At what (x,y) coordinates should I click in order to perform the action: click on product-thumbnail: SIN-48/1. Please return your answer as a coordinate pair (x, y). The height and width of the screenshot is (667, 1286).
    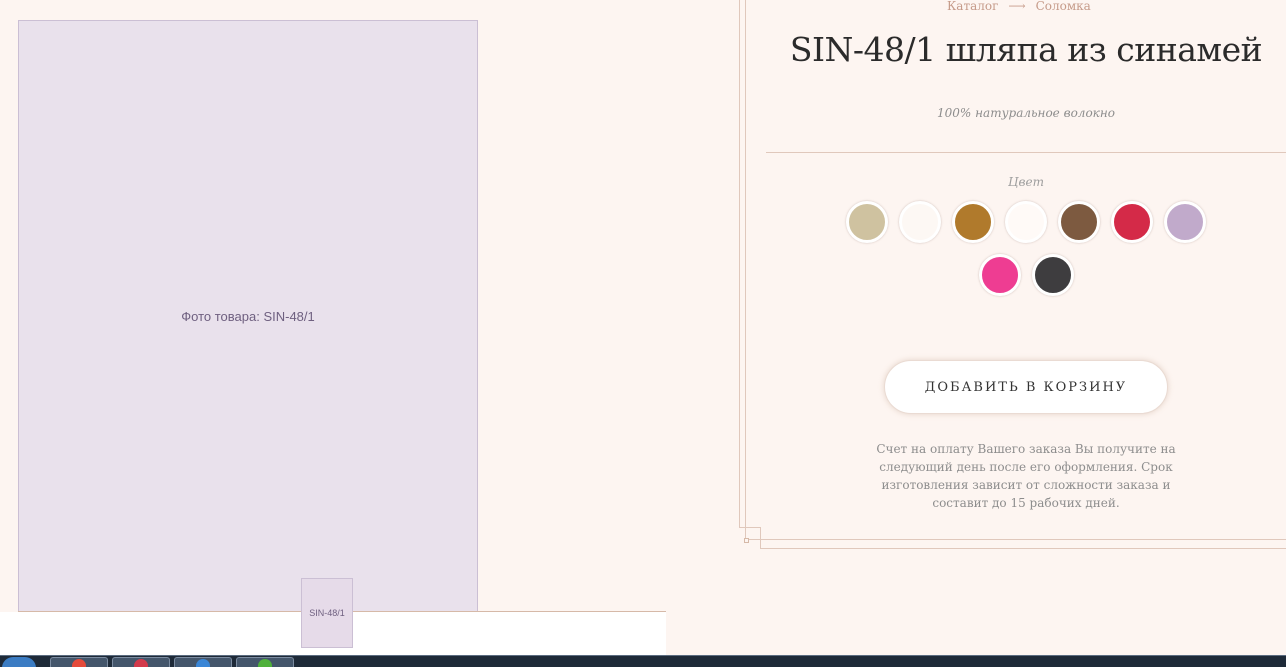
    Looking at the image, I should click on (327, 613).